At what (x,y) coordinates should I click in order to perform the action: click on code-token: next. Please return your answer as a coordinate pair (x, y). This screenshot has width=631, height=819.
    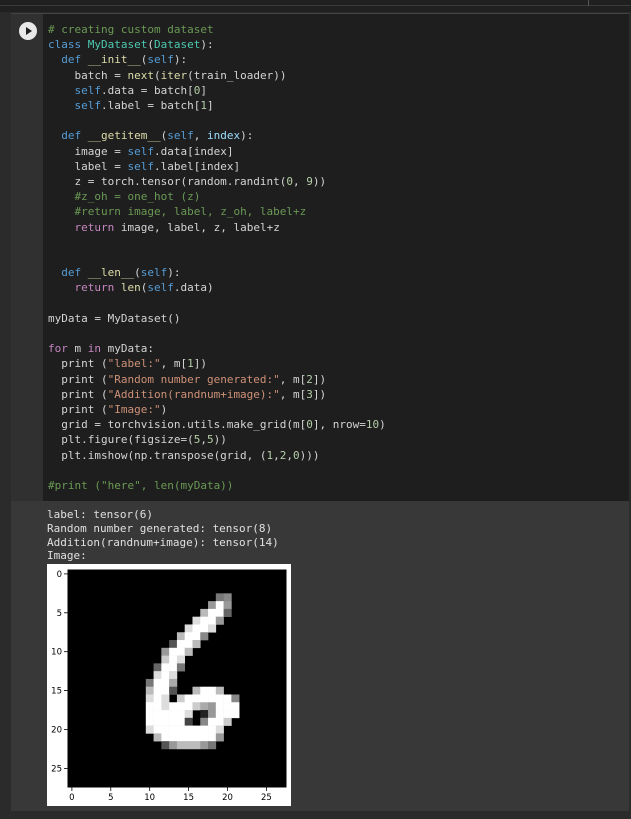
    Looking at the image, I should click on (140, 75).